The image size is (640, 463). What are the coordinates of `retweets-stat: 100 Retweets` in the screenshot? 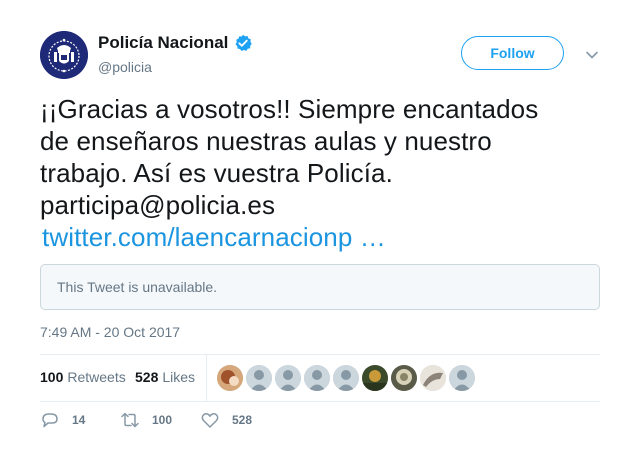 It's located at (83, 377).